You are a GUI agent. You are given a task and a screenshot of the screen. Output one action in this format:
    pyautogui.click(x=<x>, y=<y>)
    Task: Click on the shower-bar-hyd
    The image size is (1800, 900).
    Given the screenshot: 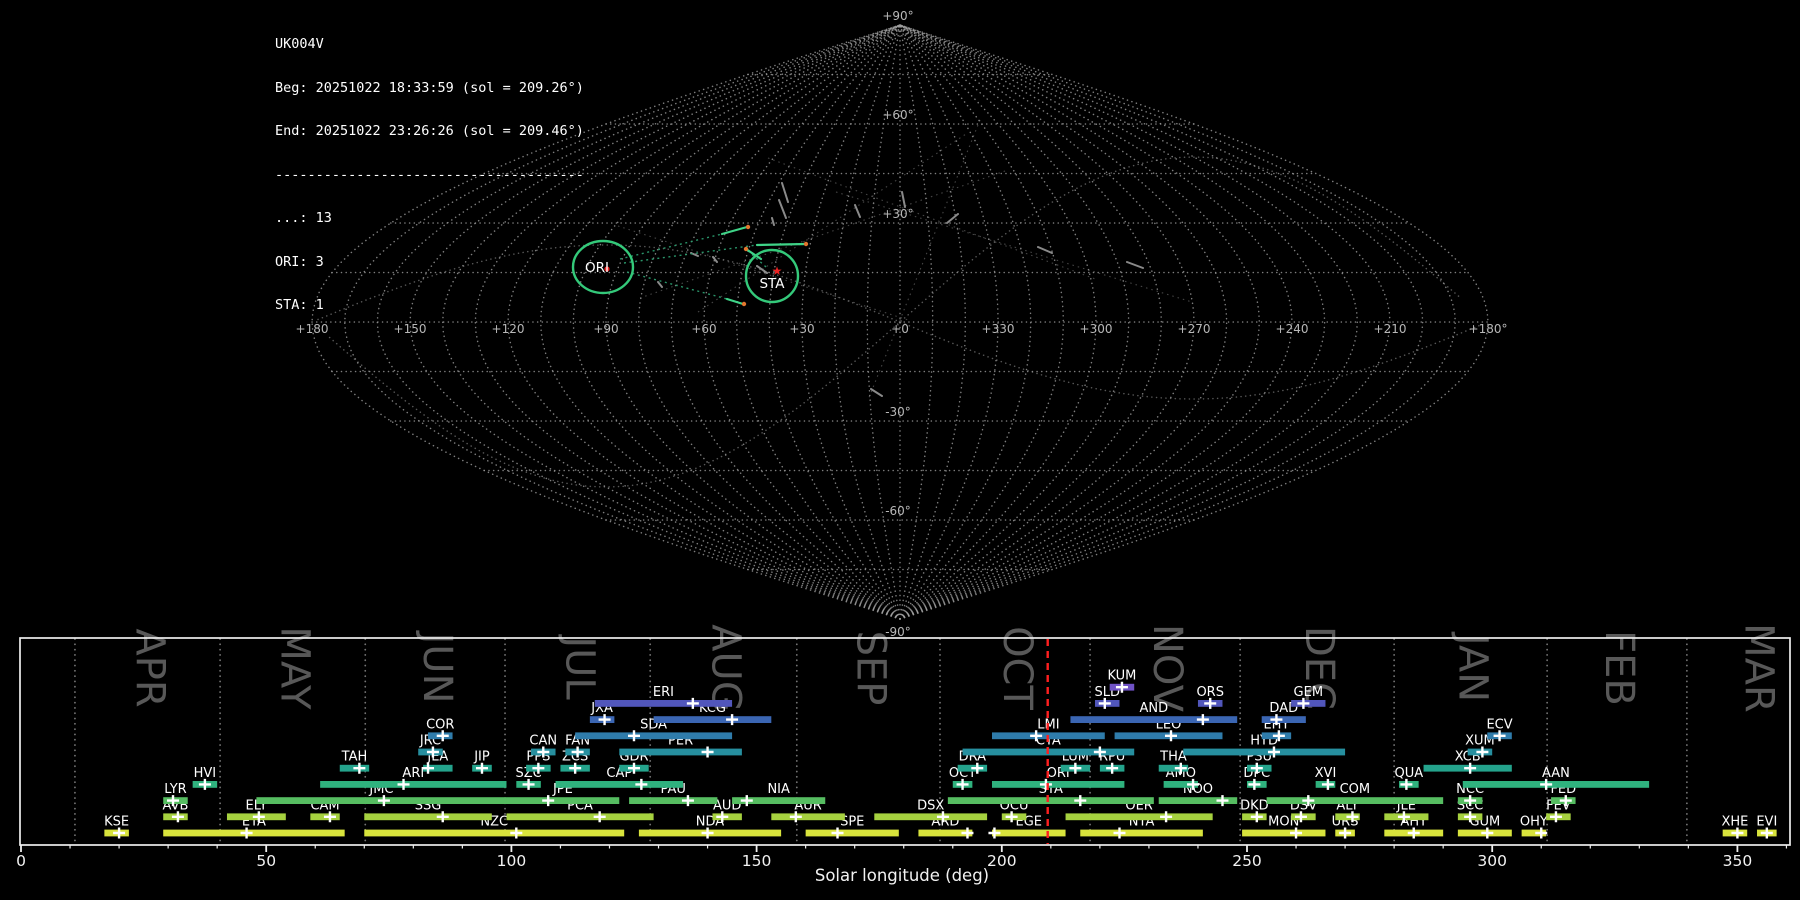 What is the action you would take?
    pyautogui.click(x=1264, y=752)
    